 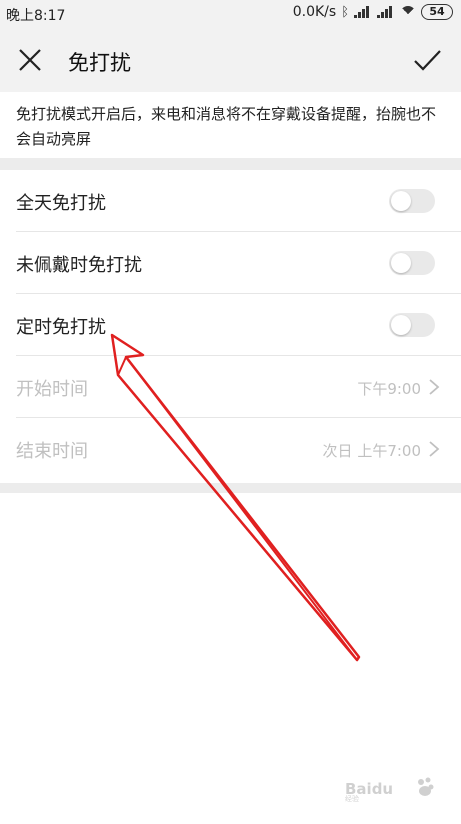 I want to click on setting-row-not-wearing: 未佩戴时免打扰, so click(x=238, y=263).